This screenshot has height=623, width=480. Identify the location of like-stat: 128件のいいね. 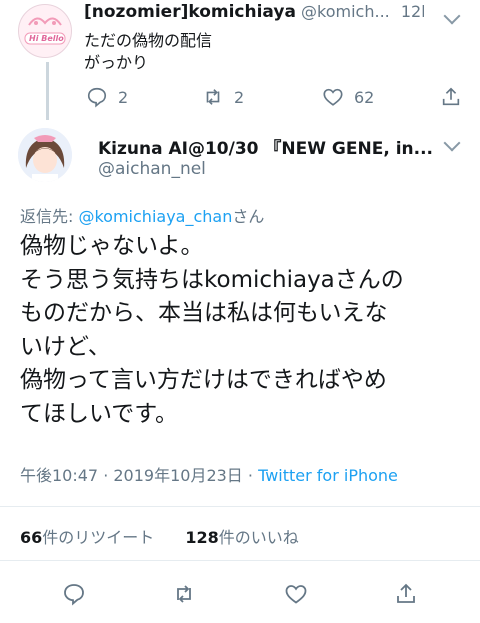
(241, 537).